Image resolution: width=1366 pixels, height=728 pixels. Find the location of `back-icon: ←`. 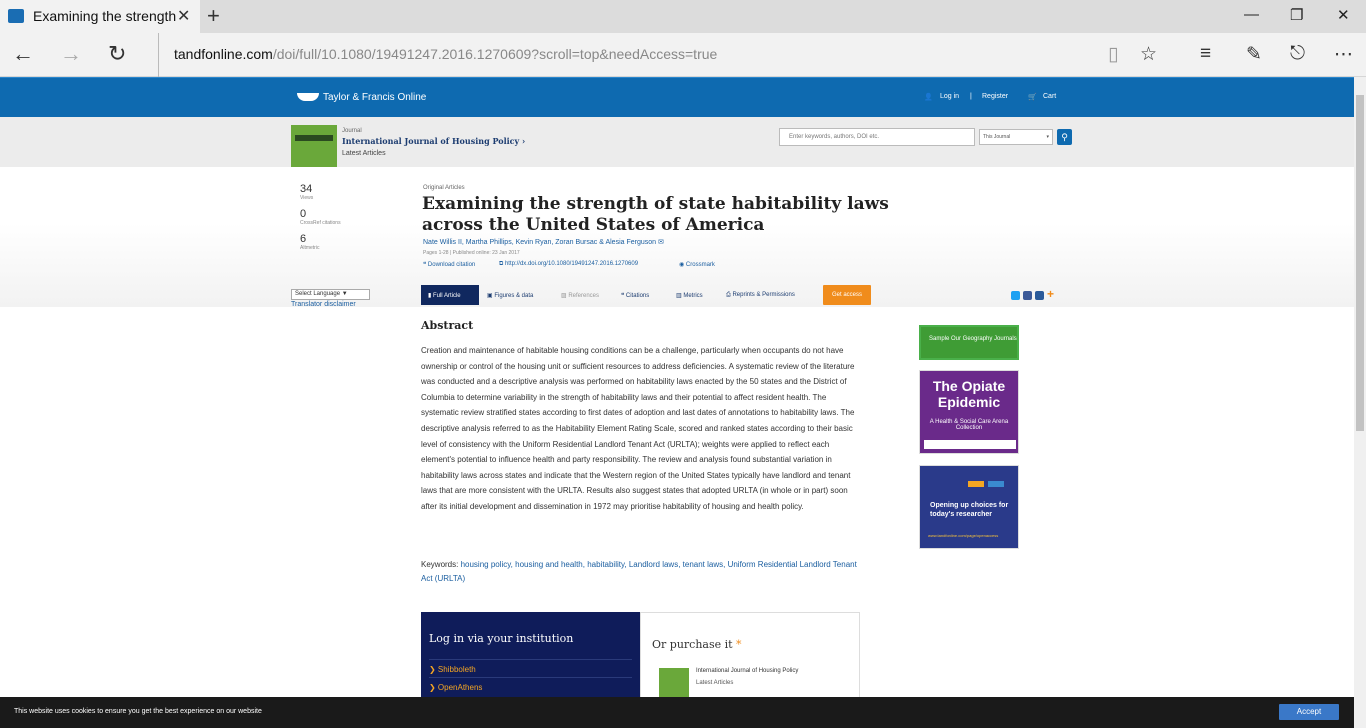

back-icon: ← is located at coordinates (23, 54).